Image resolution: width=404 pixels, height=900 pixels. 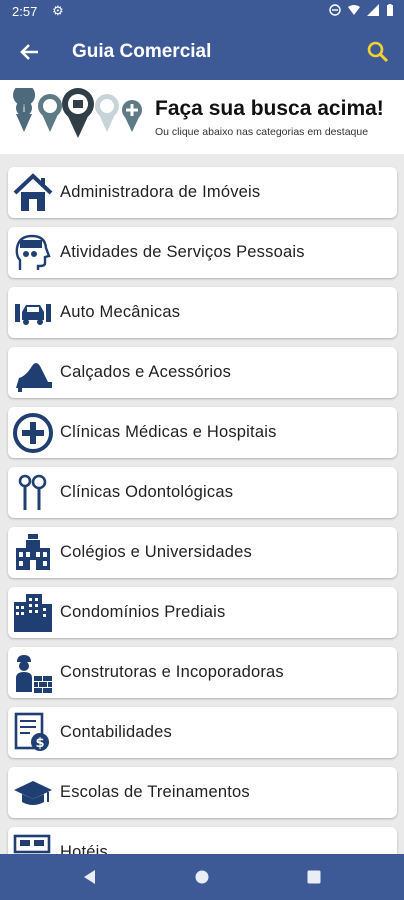 What do you see at coordinates (314, 877) in the screenshot?
I see `nav-recents-icon` at bounding box center [314, 877].